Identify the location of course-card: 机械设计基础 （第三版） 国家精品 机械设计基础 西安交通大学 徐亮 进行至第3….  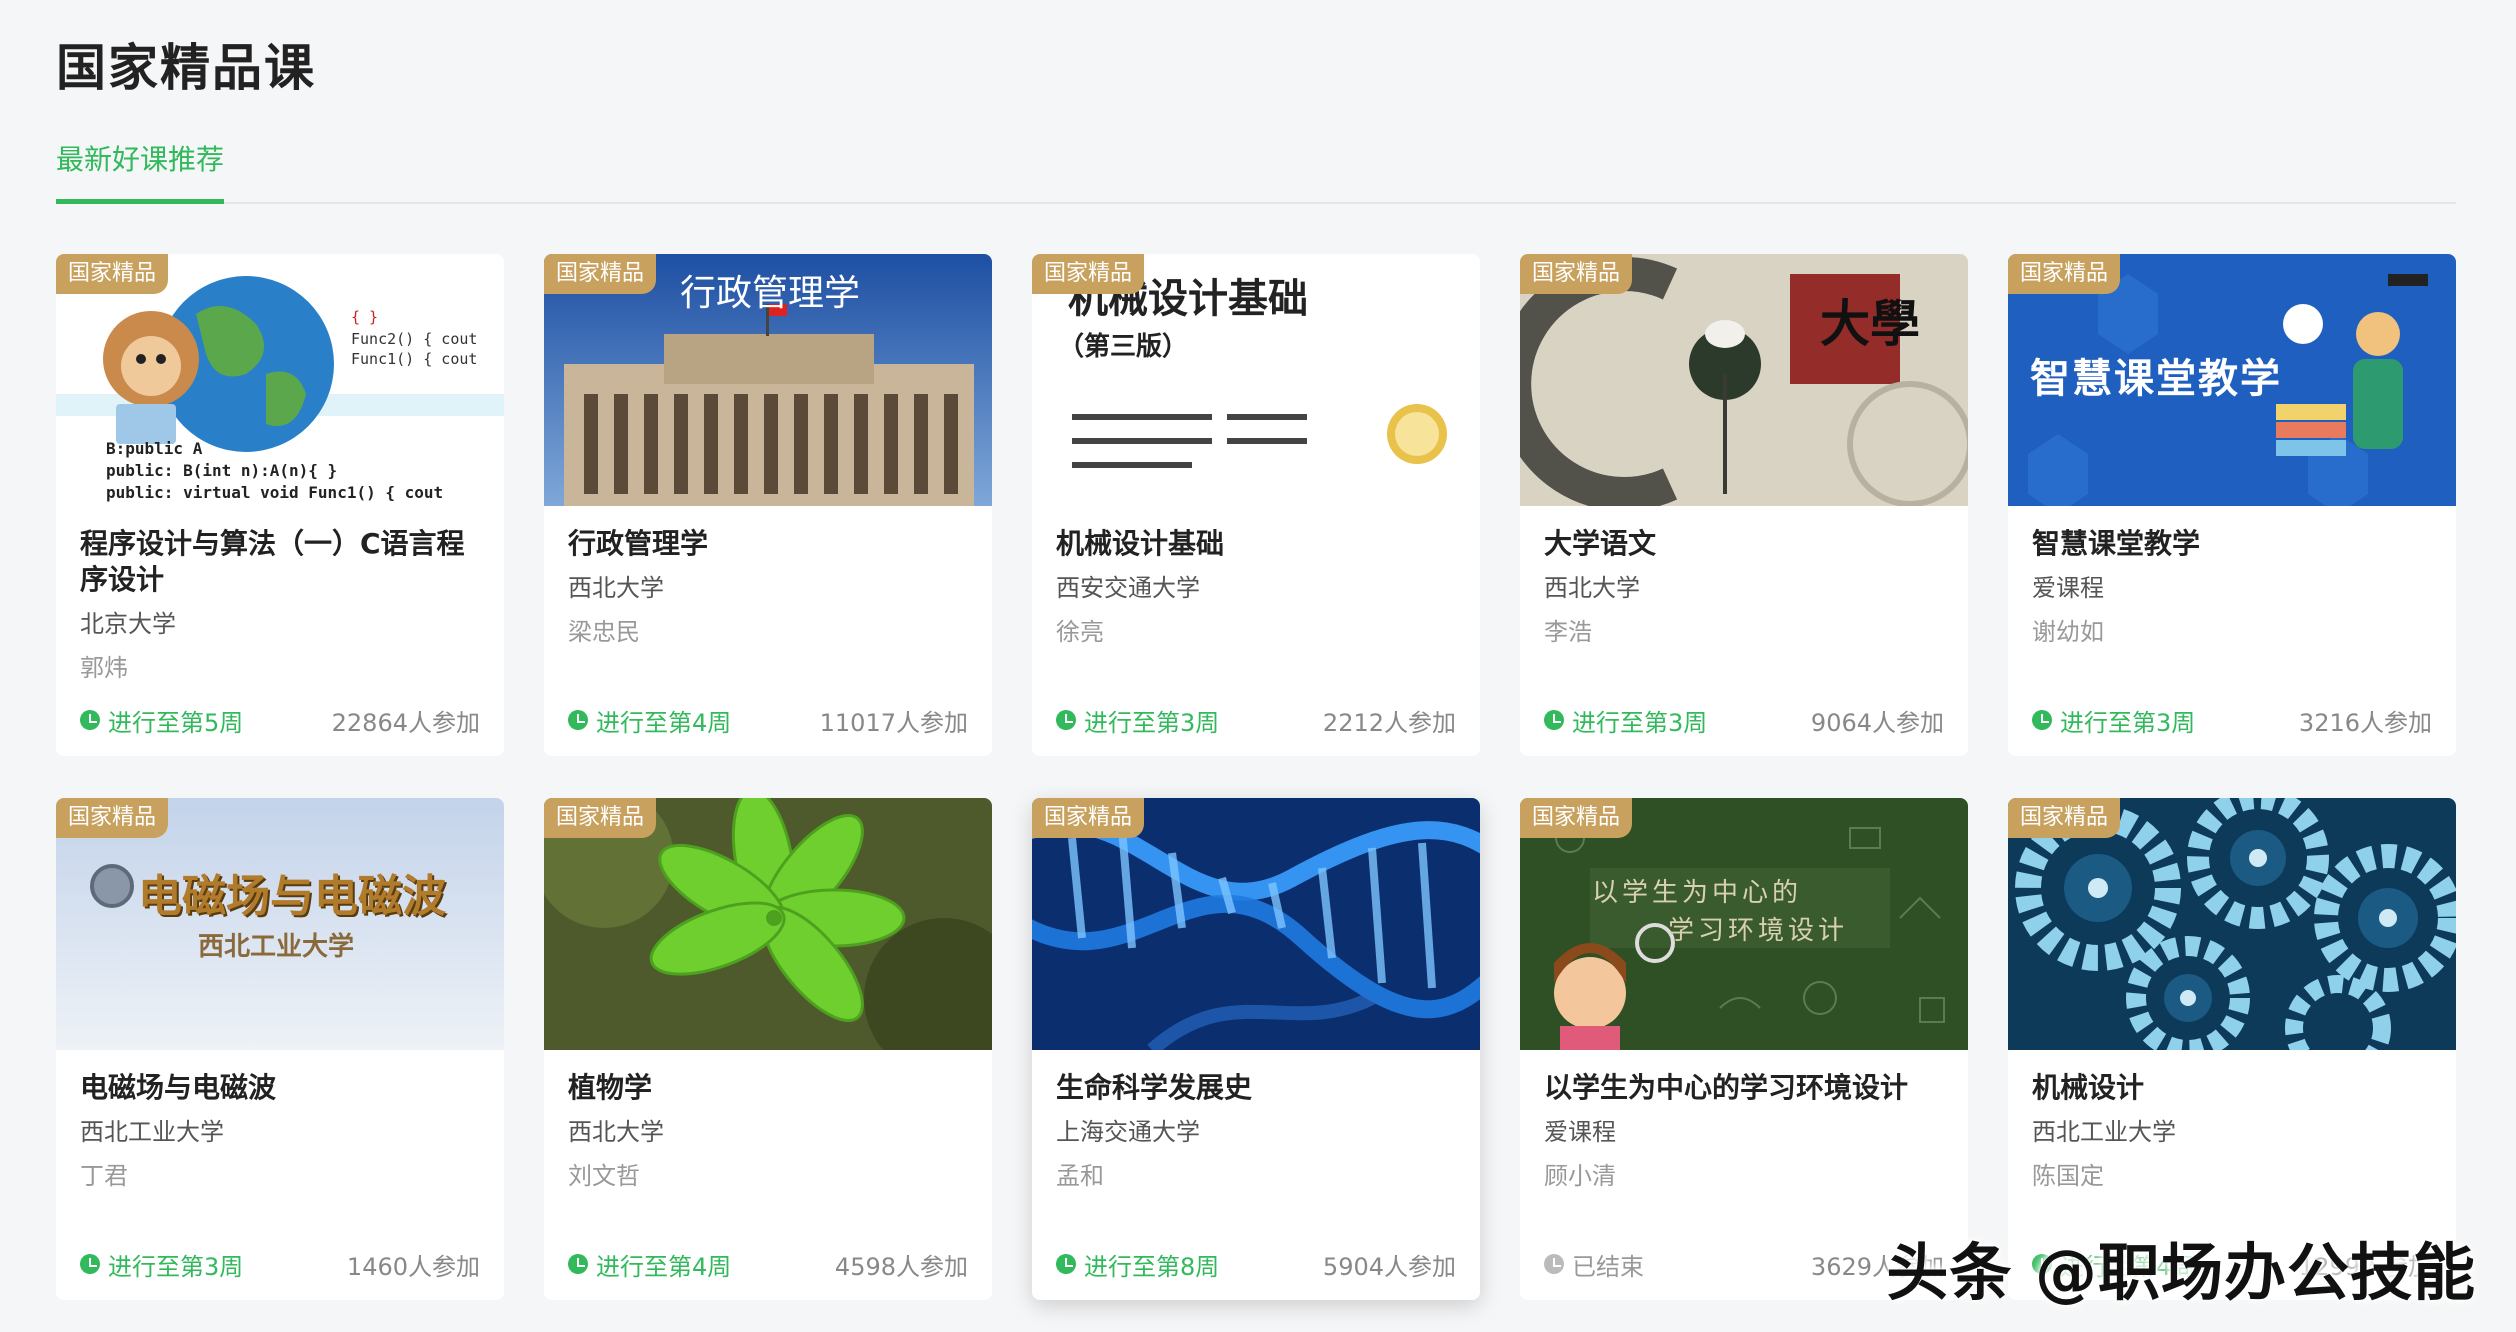
(1256, 505).